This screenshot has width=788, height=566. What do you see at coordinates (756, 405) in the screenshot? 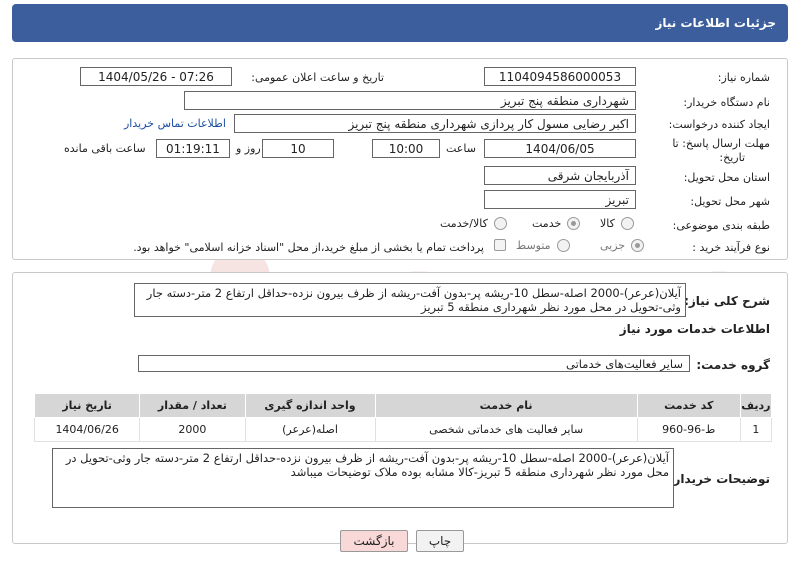
I see `column-header-row-number: ردیف` at bounding box center [756, 405].